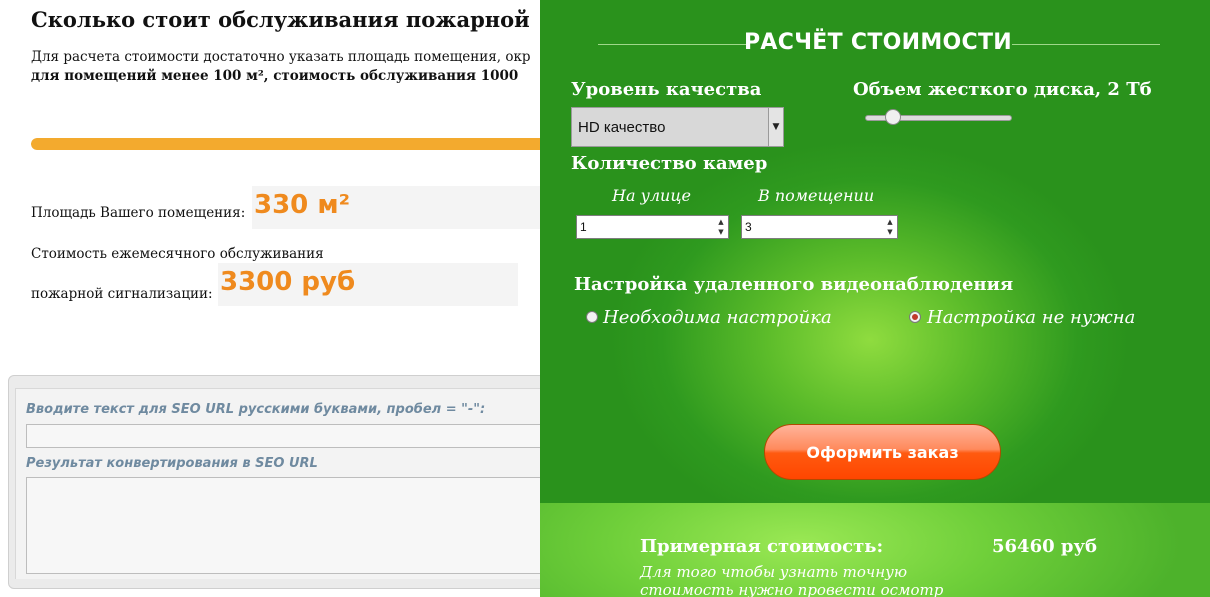 The image size is (1210, 597). Describe the element at coordinates (396, 207) in the screenshot. I see `area-value-box: 330 м²` at that location.